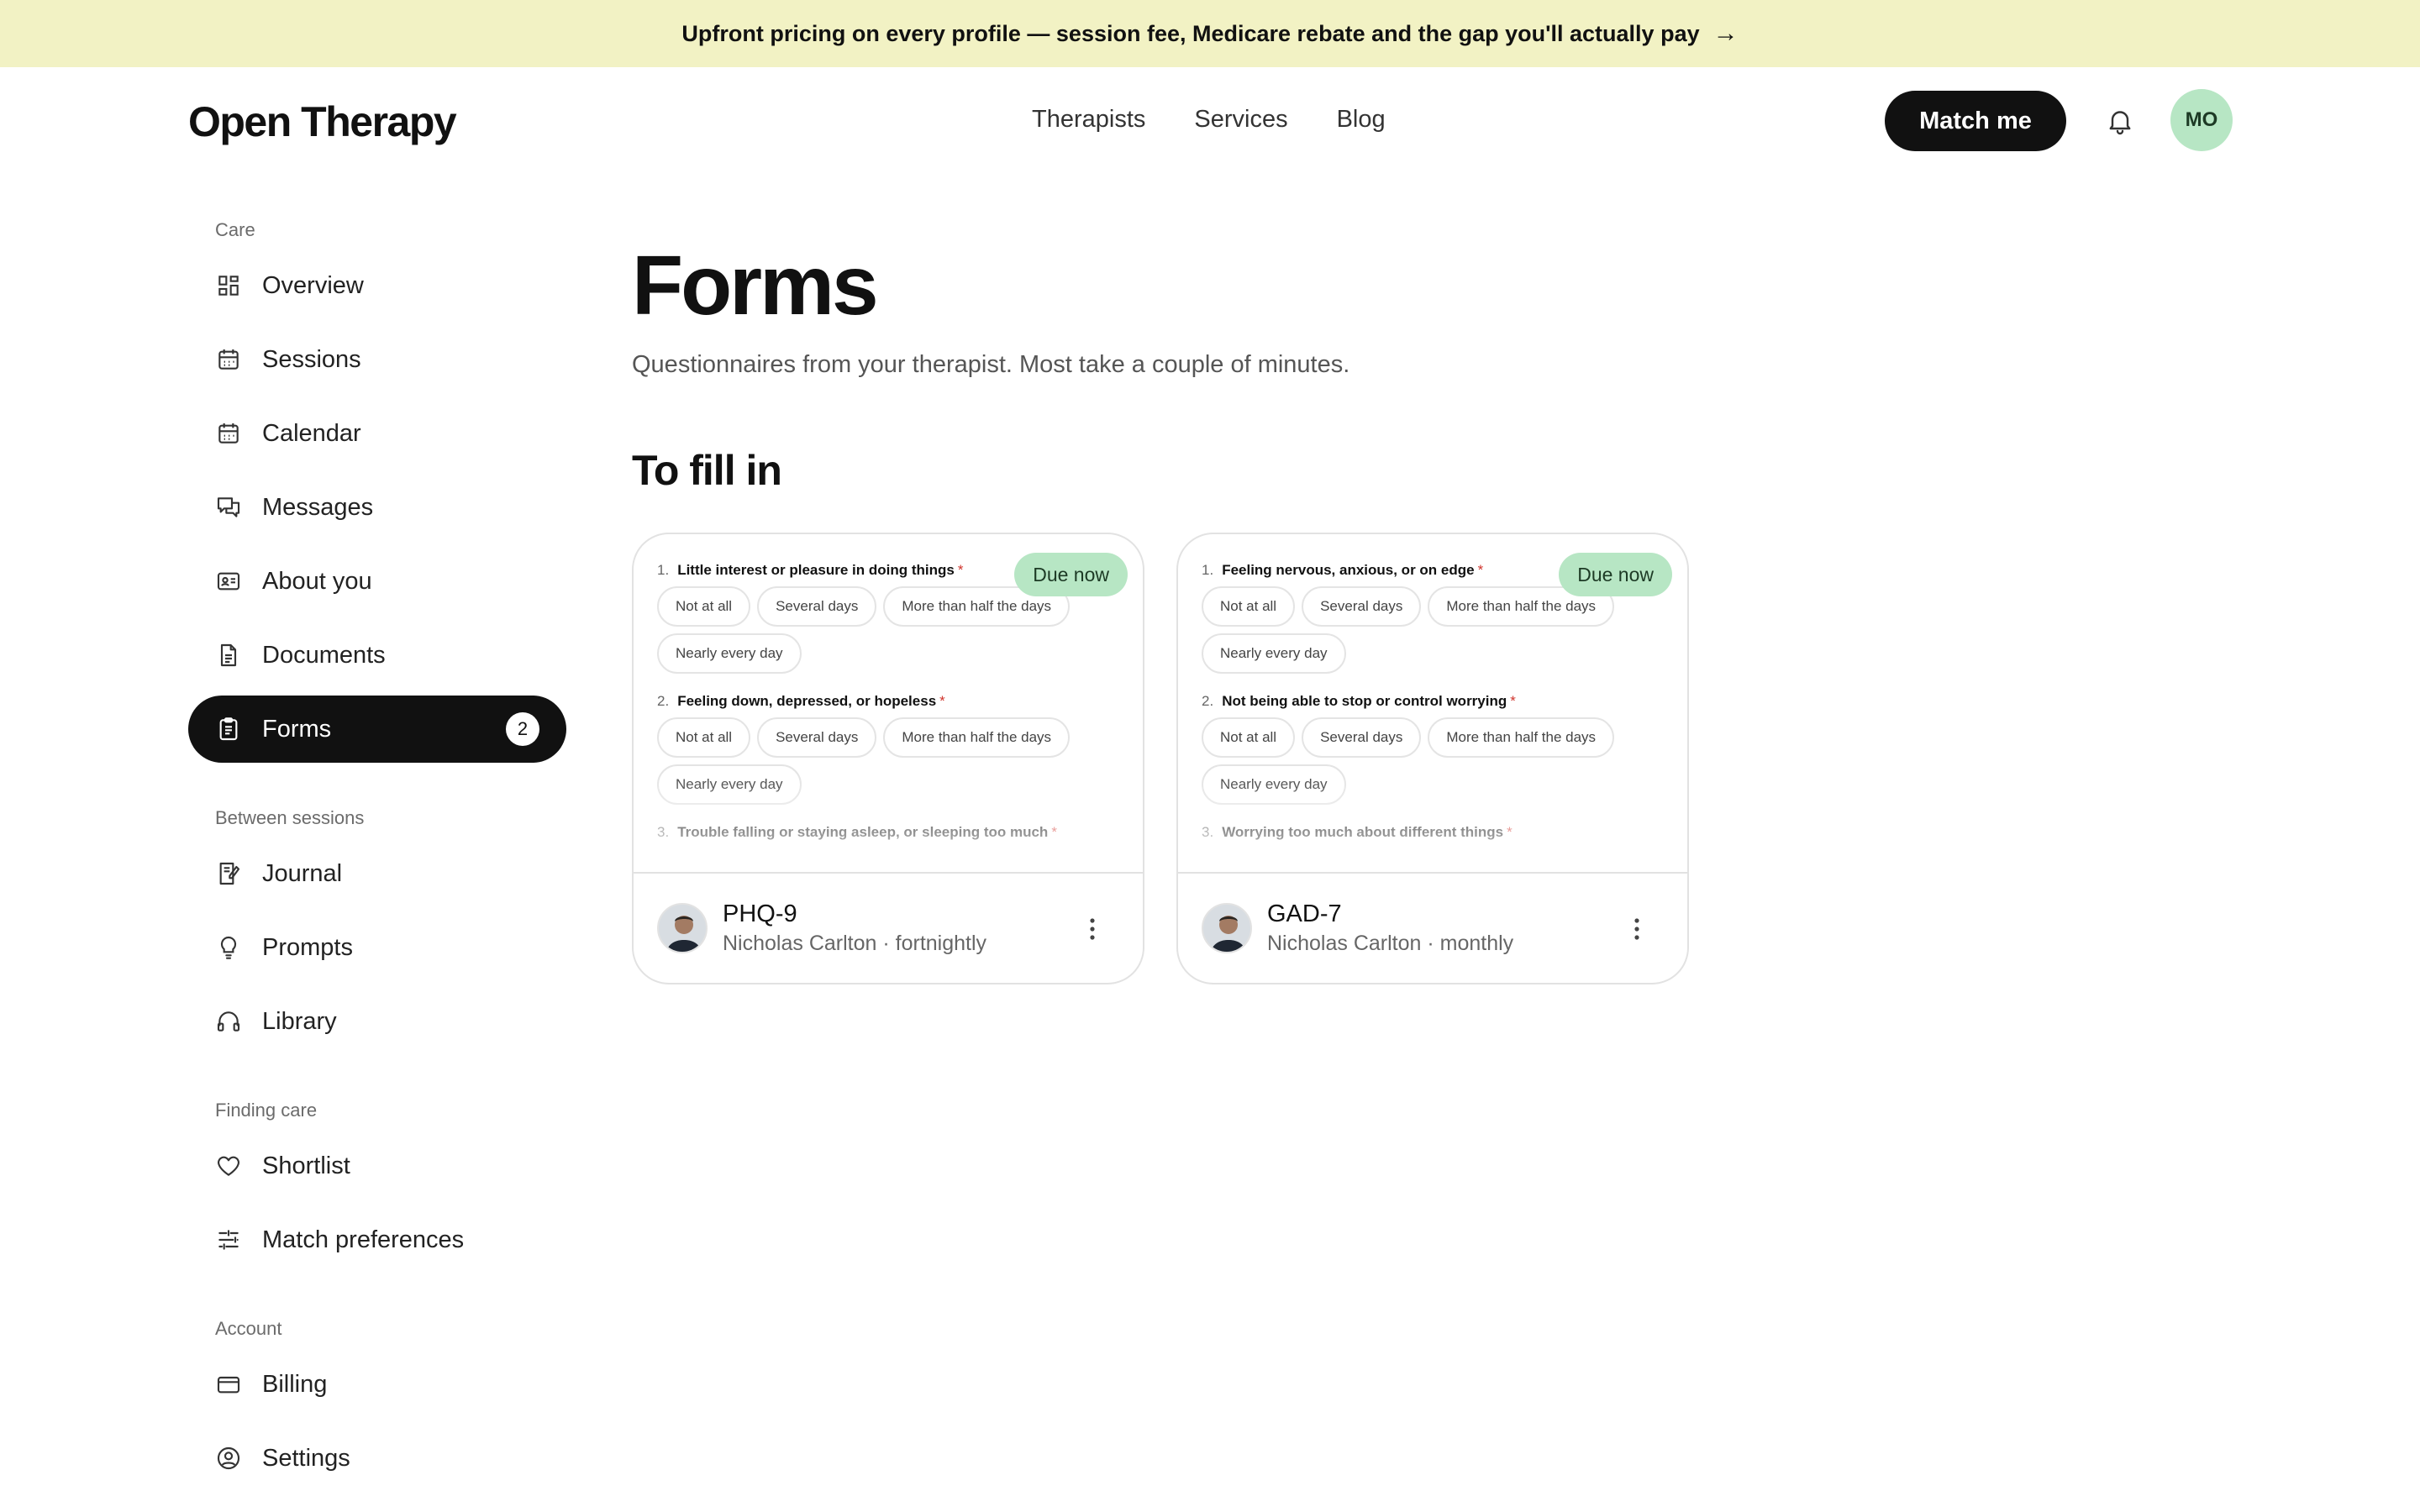 The height and width of the screenshot is (1512, 2420). What do you see at coordinates (299, 1021) in the screenshot?
I see `sidebar-item-label: Library` at bounding box center [299, 1021].